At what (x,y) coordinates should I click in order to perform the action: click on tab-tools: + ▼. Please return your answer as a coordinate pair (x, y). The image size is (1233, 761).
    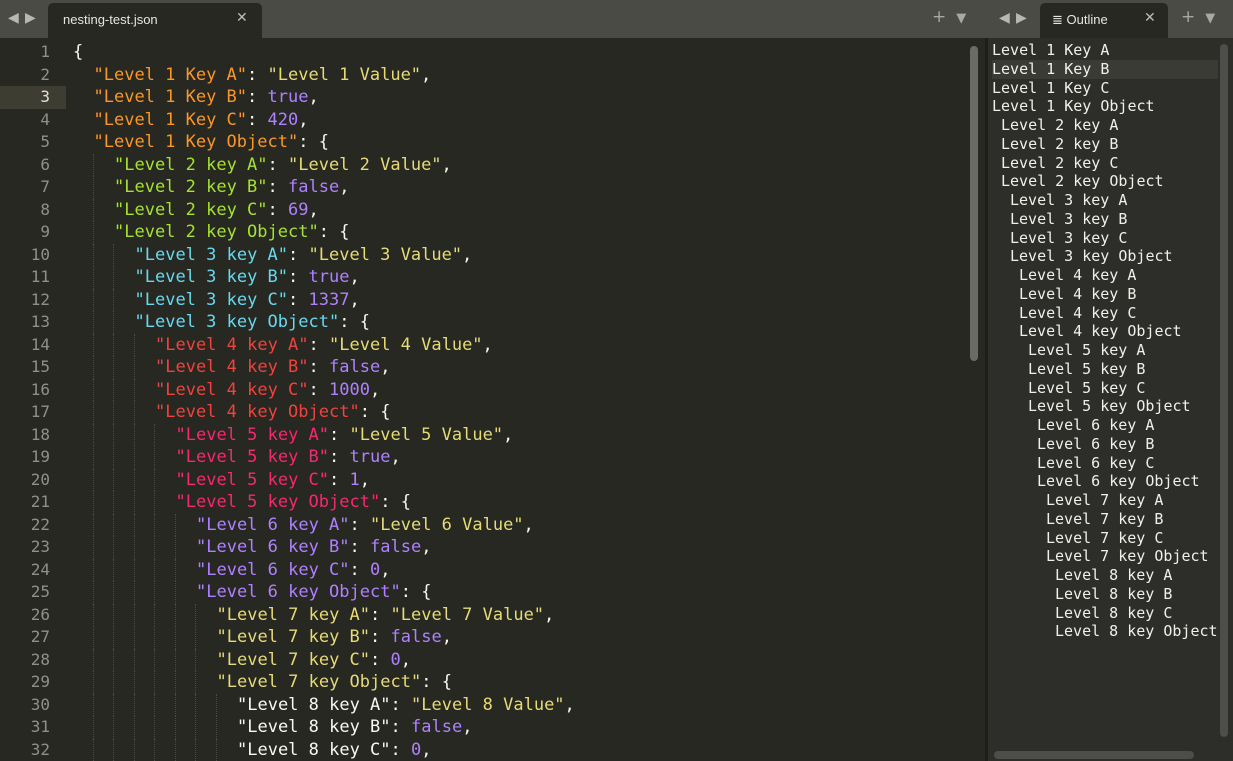
    Looking at the image, I should click on (1193, 17).